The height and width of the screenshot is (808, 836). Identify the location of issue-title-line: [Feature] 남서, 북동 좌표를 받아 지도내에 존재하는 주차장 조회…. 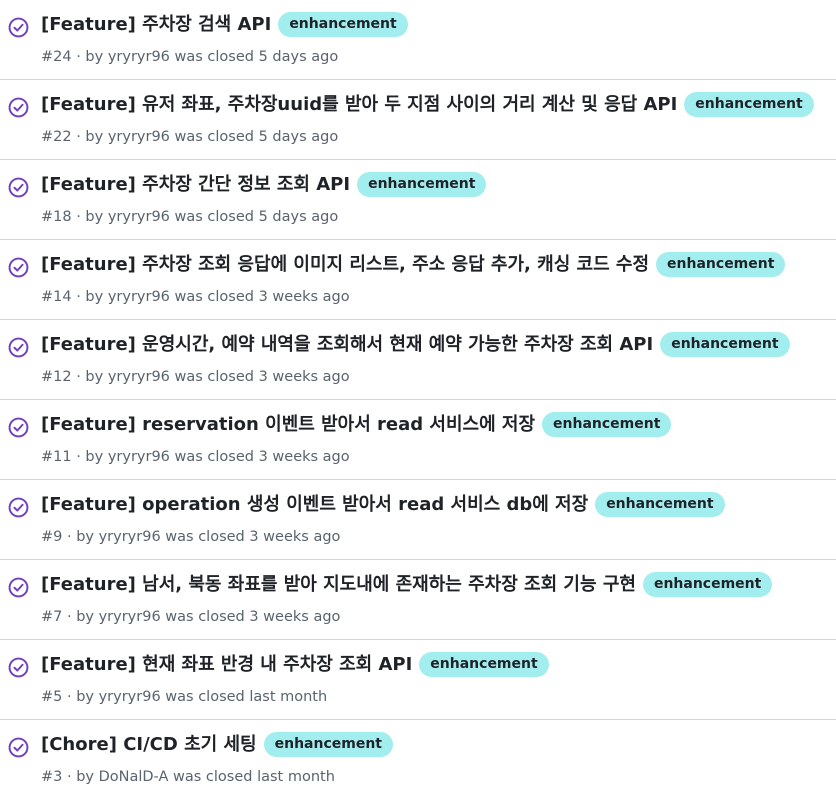
(433, 584).